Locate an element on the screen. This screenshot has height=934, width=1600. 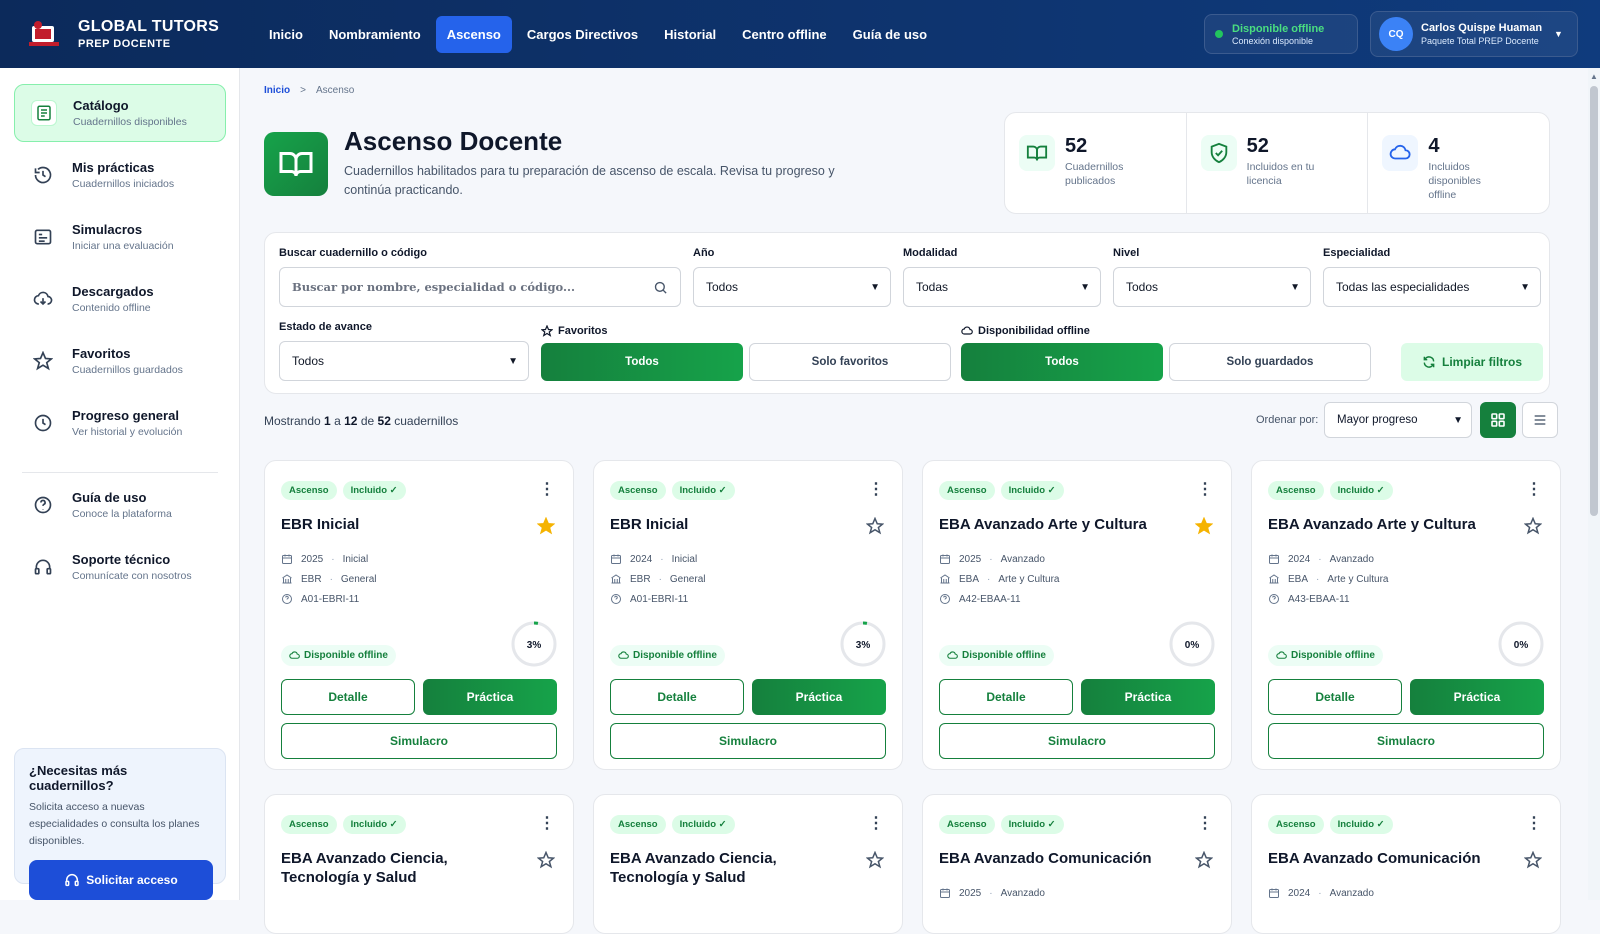
card-modality: EBA is located at coordinates (1298, 579).